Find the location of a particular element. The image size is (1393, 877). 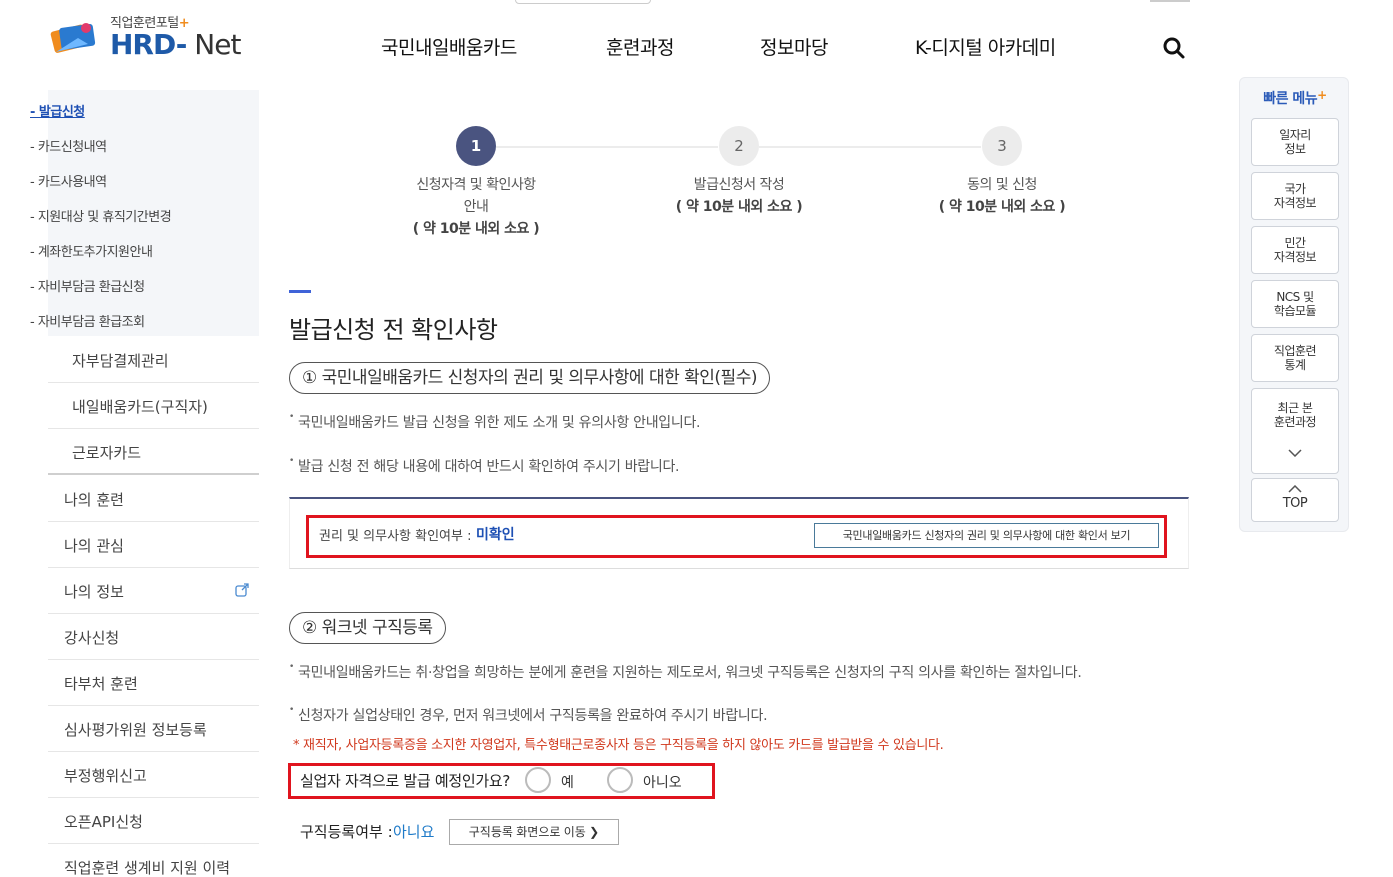

job-registration-value: 아니요 is located at coordinates (414, 832).